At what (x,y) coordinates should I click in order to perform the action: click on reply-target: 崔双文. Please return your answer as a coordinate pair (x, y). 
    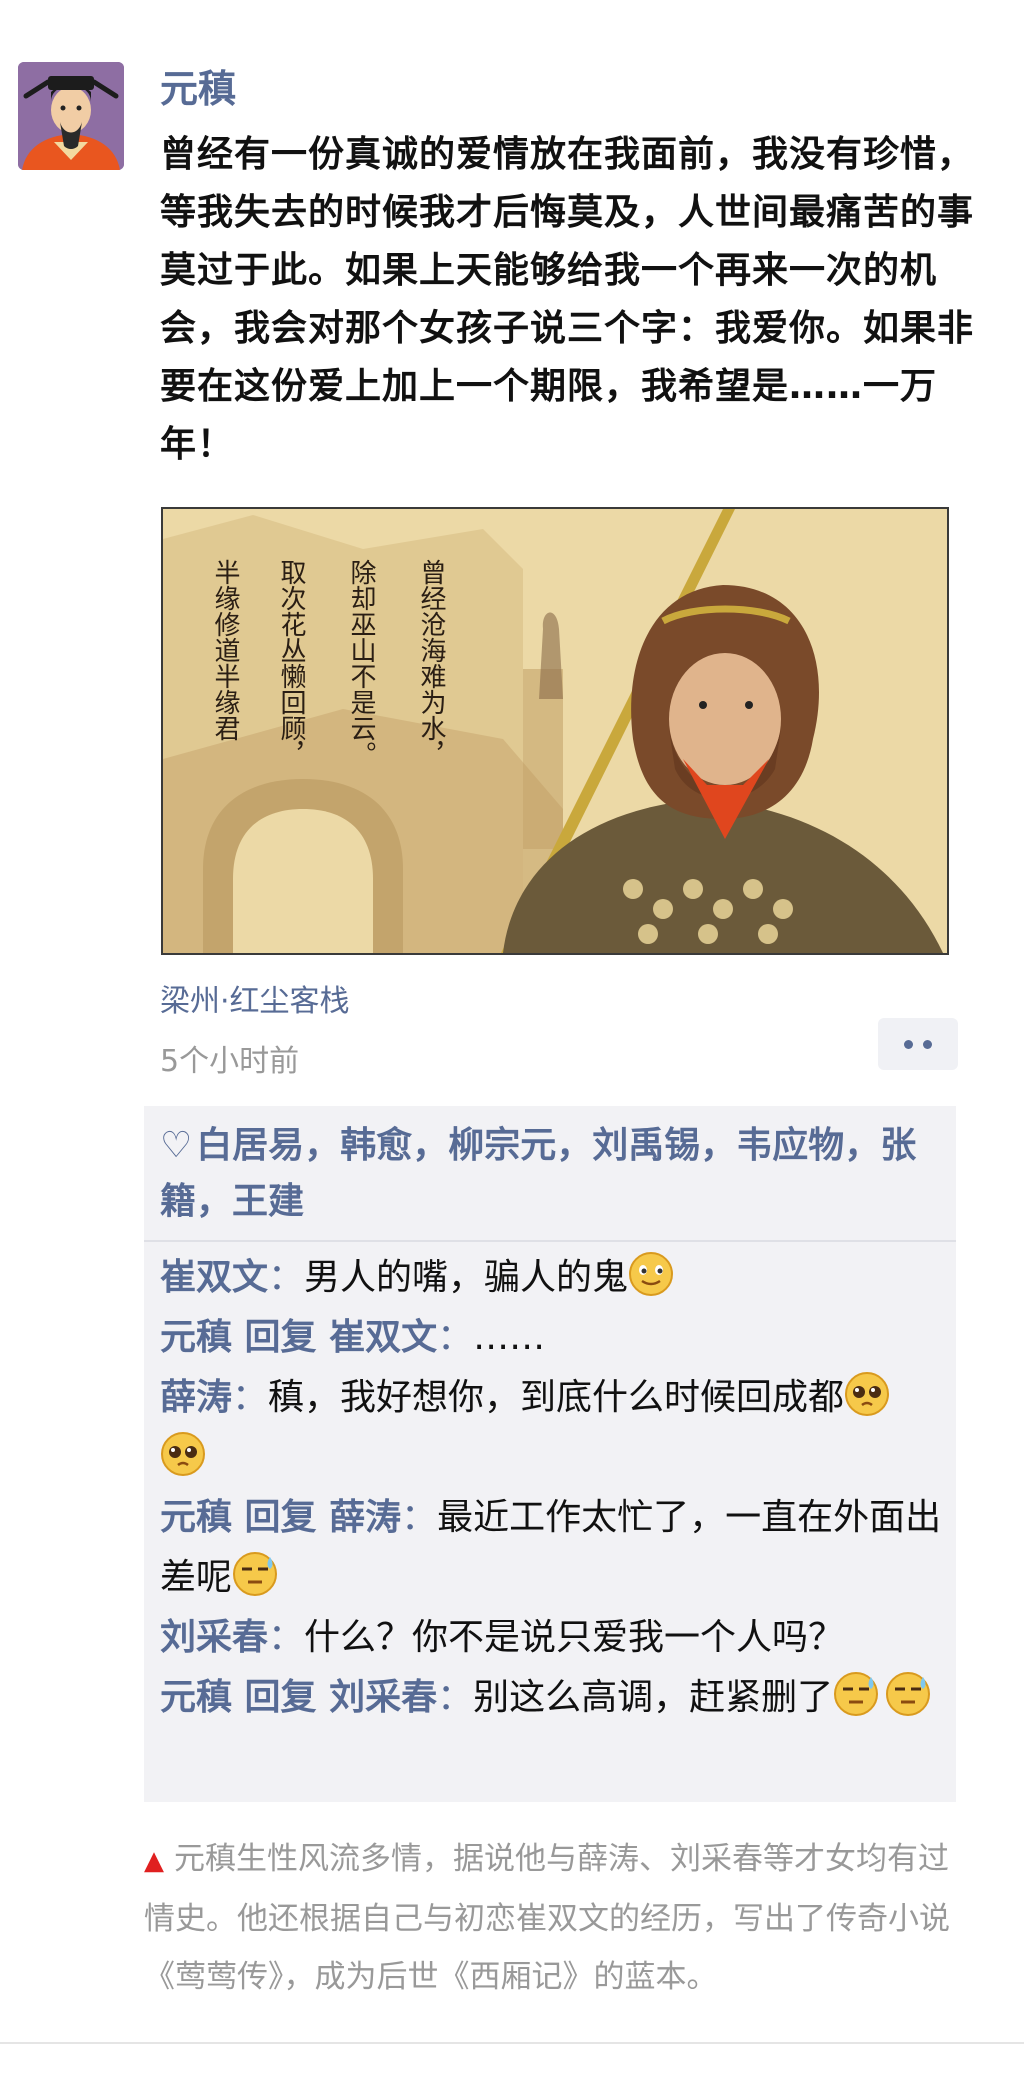
    Looking at the image, I should click on (383, 1337).